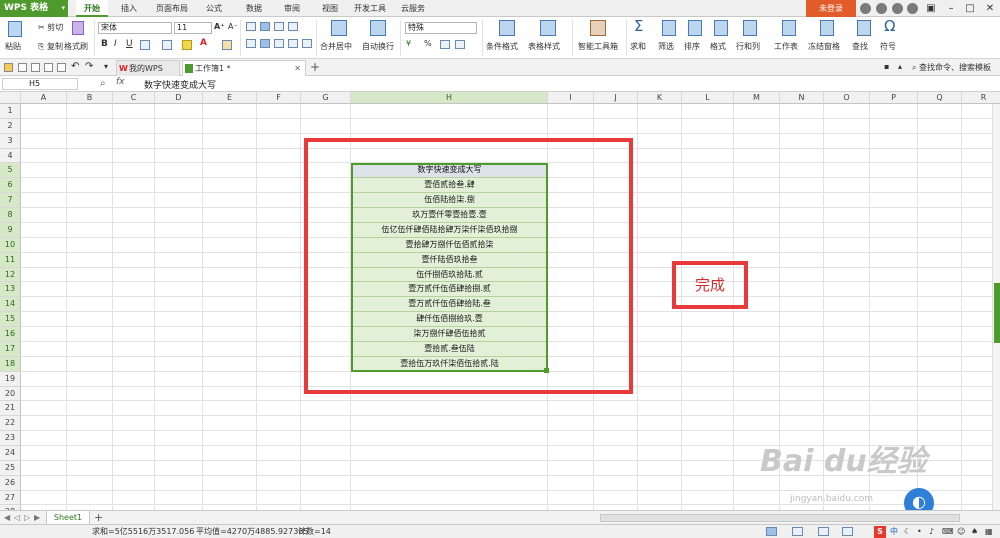  What do you see at coordinates (824, 46) in the screenshot?
I see `freeze-panes-button: 冻结窗格` at bounding box center [824, 46].